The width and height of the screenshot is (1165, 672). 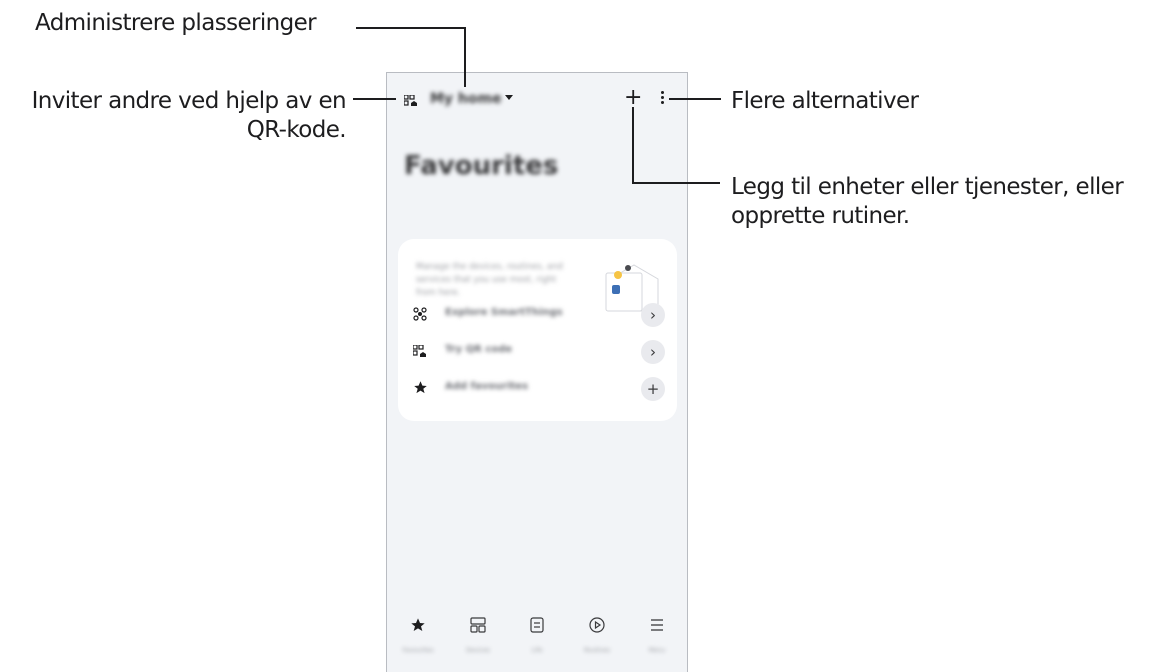 What do you see at coordinates (597, 625) in the screenshot?
I see `routines-icon` at bounding box center [597, 625].